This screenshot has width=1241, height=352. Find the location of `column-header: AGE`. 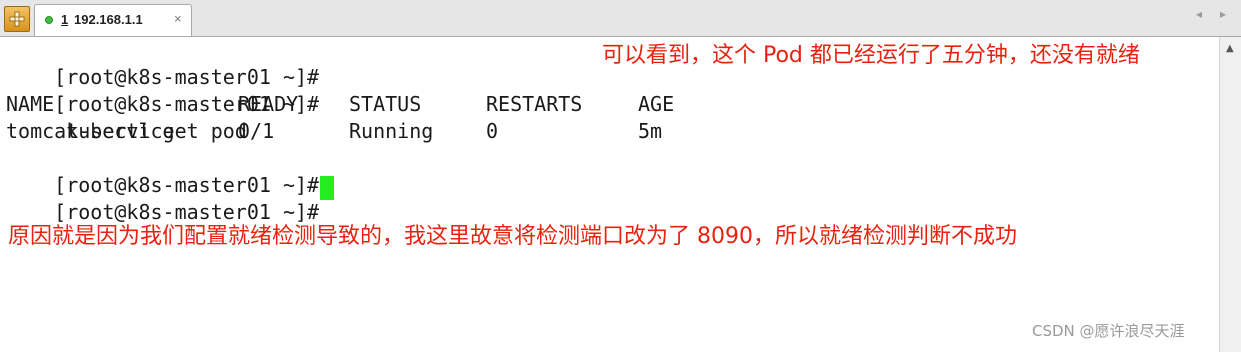

column-header: AGE is located at coordinates (656, 104).